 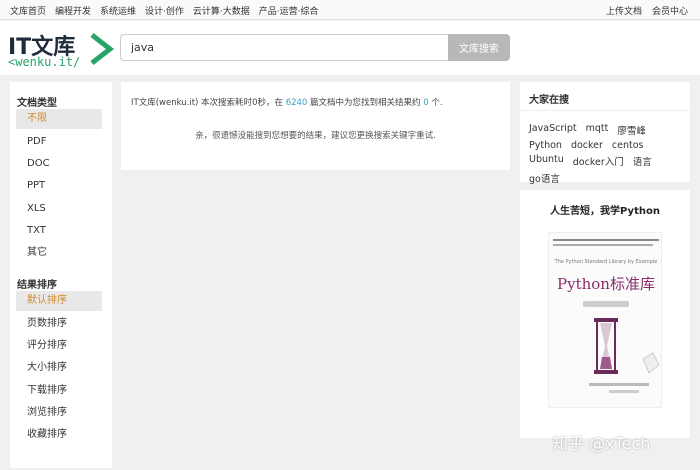 I want to click on nav-link-design: 设计·创作, so click(x=164, y=10).